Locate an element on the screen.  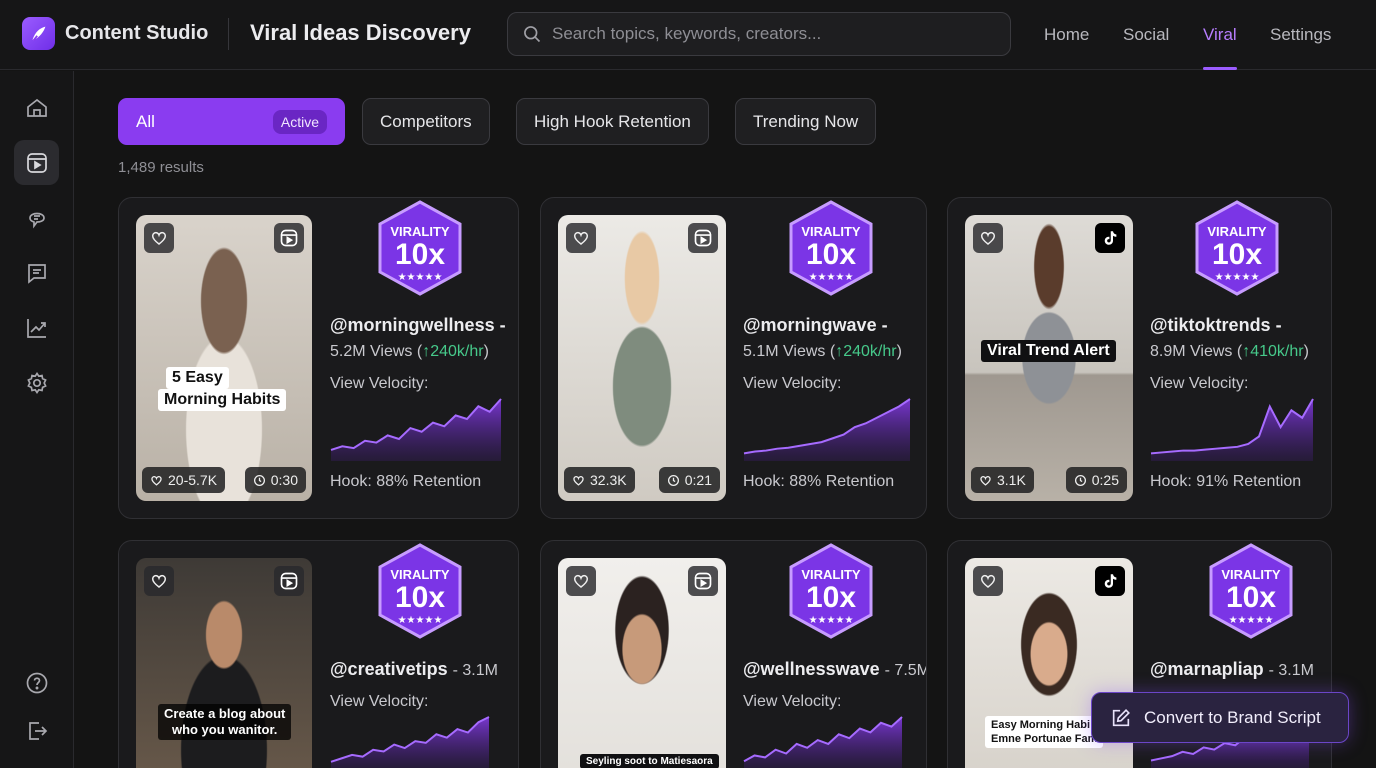
app-logo is located at coordinates (38, 33).